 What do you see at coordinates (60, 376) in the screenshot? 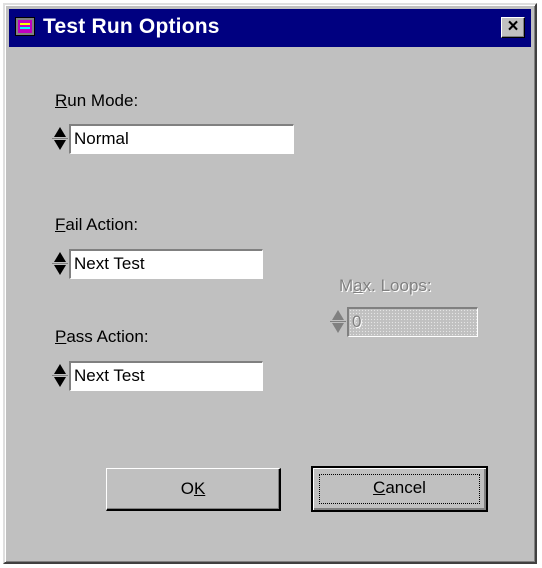
I see `pass-action-spin-arrows-icon` at bounding box center [60, 376].